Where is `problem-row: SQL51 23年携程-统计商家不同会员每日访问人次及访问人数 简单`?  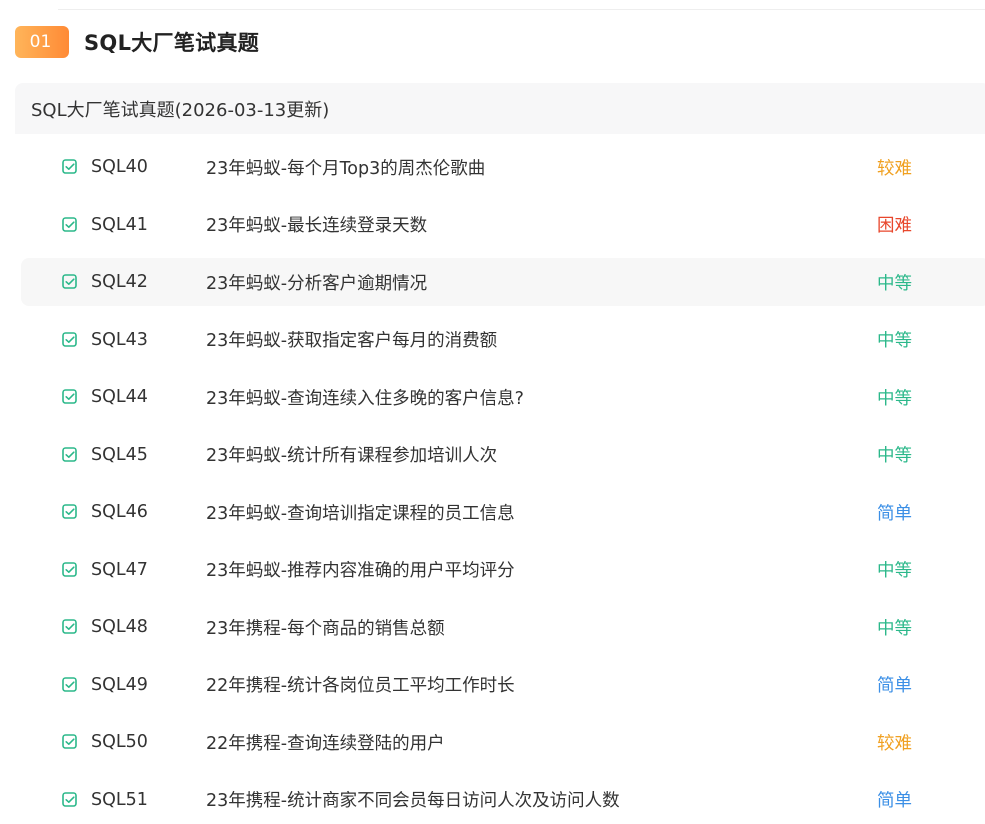
problem-row: SQL51 23年携程-统计商家不同会员每日访问人次及访问人数 简单 is located at coordinates (503, 800).